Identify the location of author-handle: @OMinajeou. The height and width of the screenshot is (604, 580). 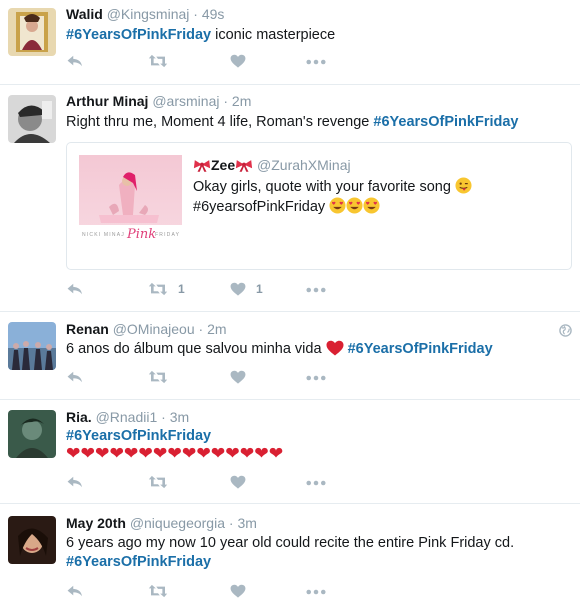
(154, 329).